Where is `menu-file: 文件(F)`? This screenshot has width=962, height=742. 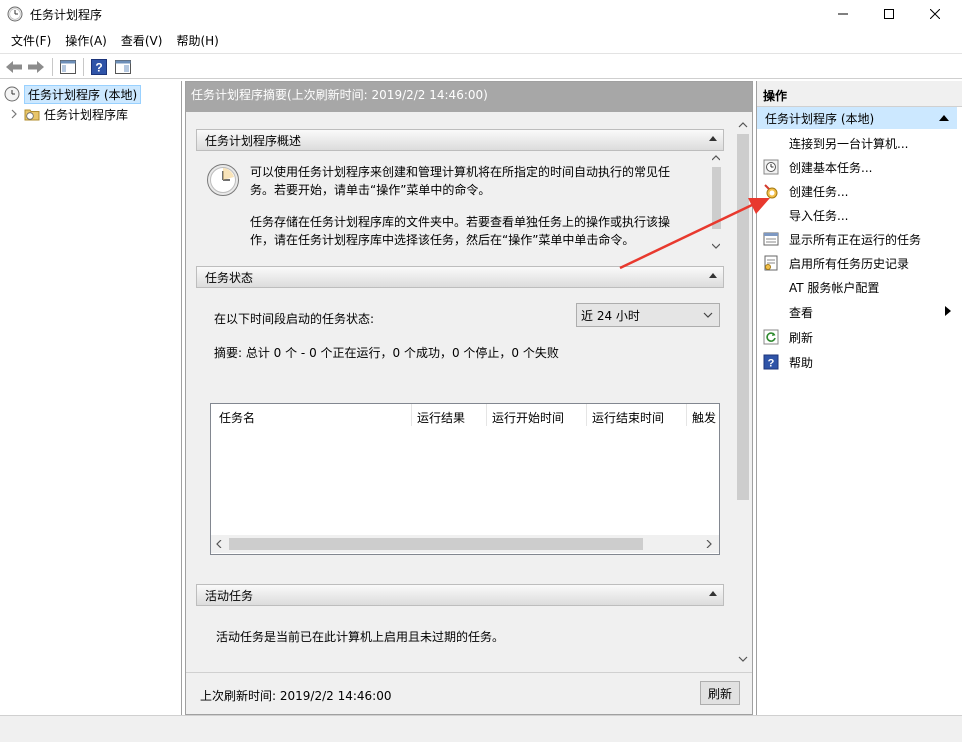 menu-file: 文件(F) is located at coordinates (31, 41).